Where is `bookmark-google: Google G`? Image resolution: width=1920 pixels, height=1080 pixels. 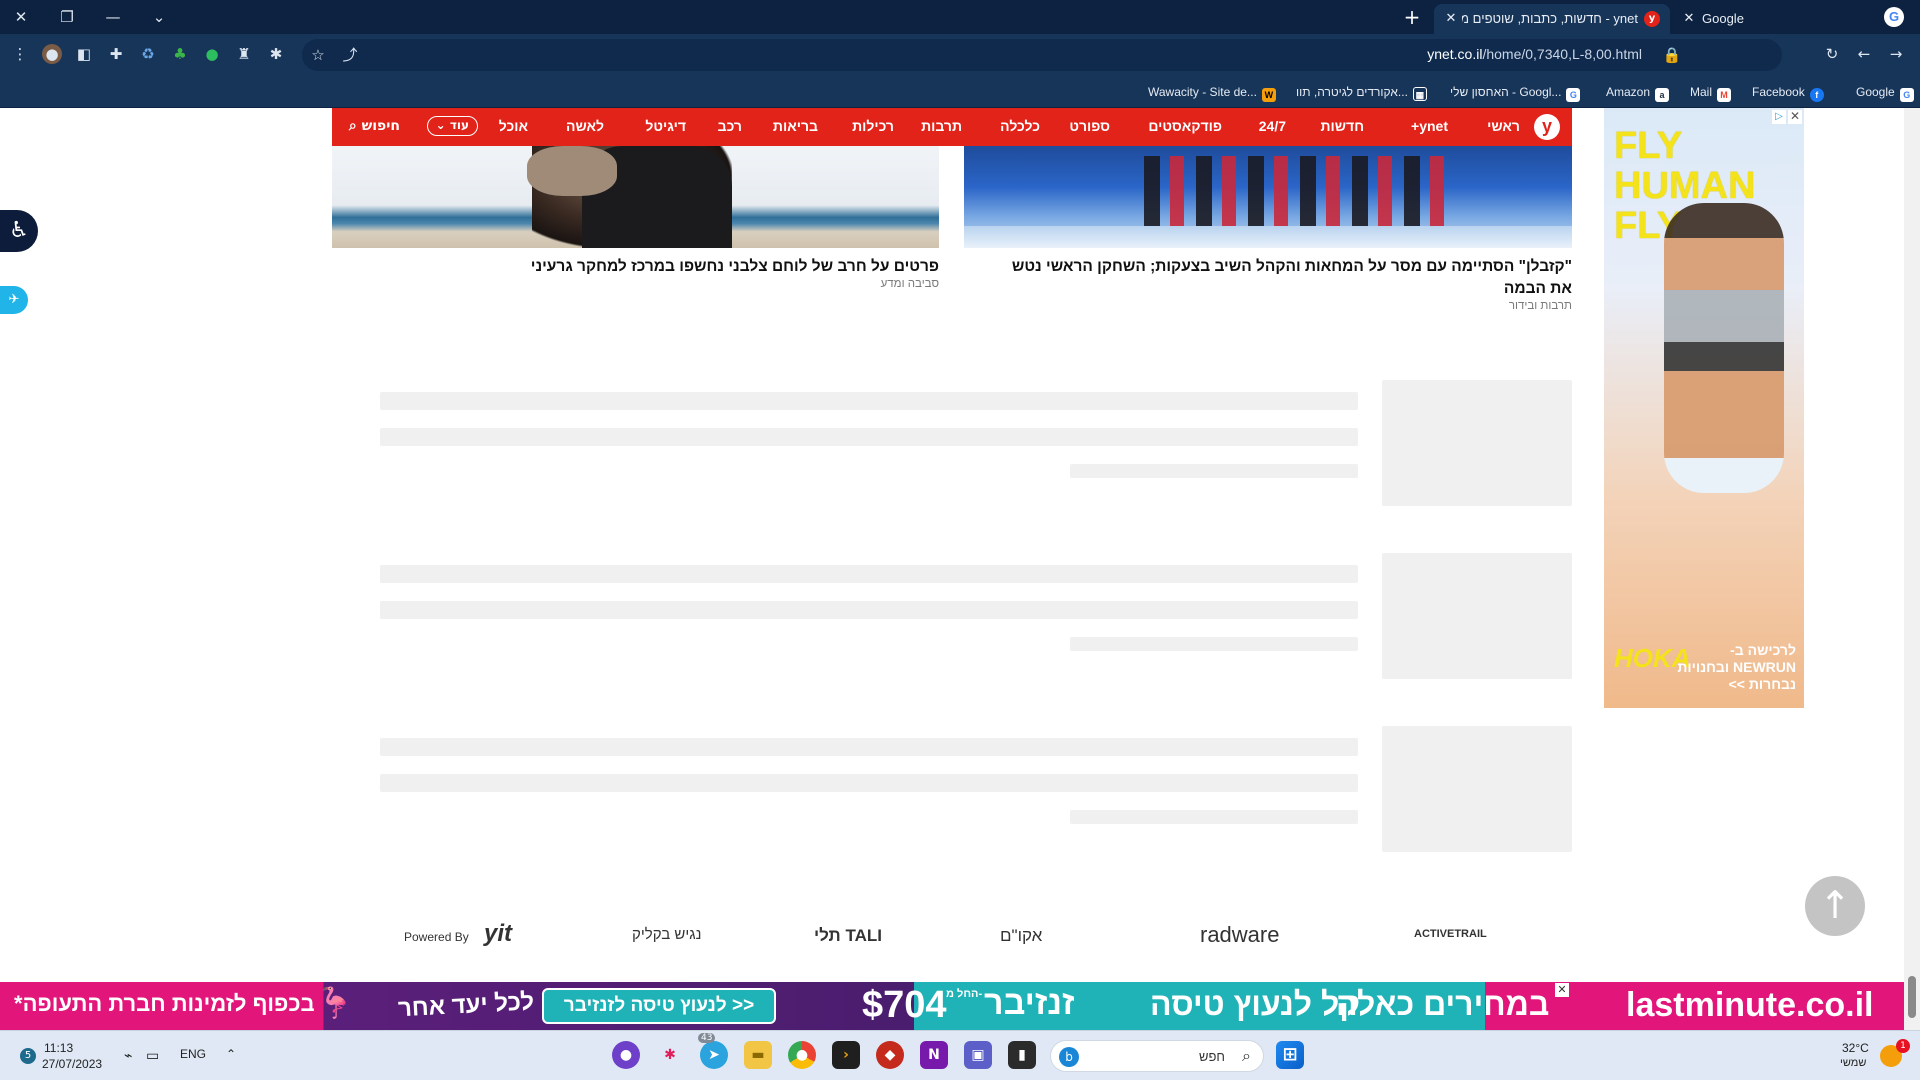 bookmark-google: Google G is located at coordinates (1885, 92).